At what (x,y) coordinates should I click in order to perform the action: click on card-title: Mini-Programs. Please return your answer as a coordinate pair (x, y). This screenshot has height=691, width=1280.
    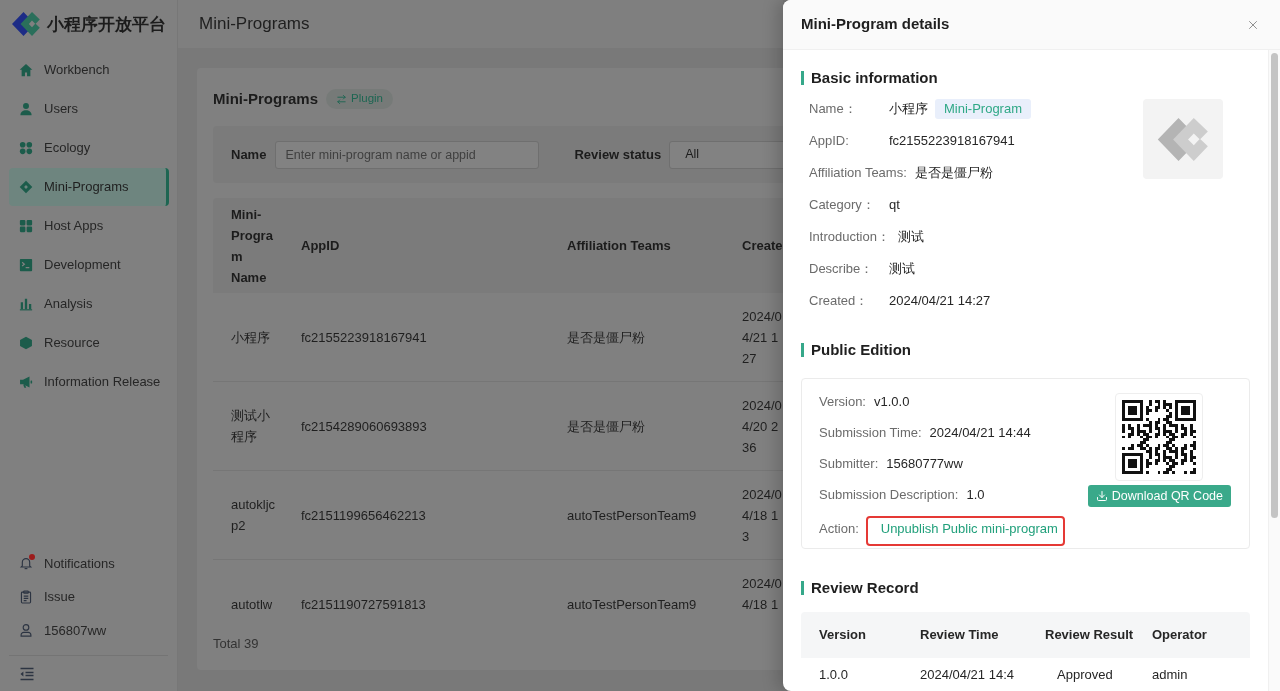
    Looking at the image, I should click on (265, 98).